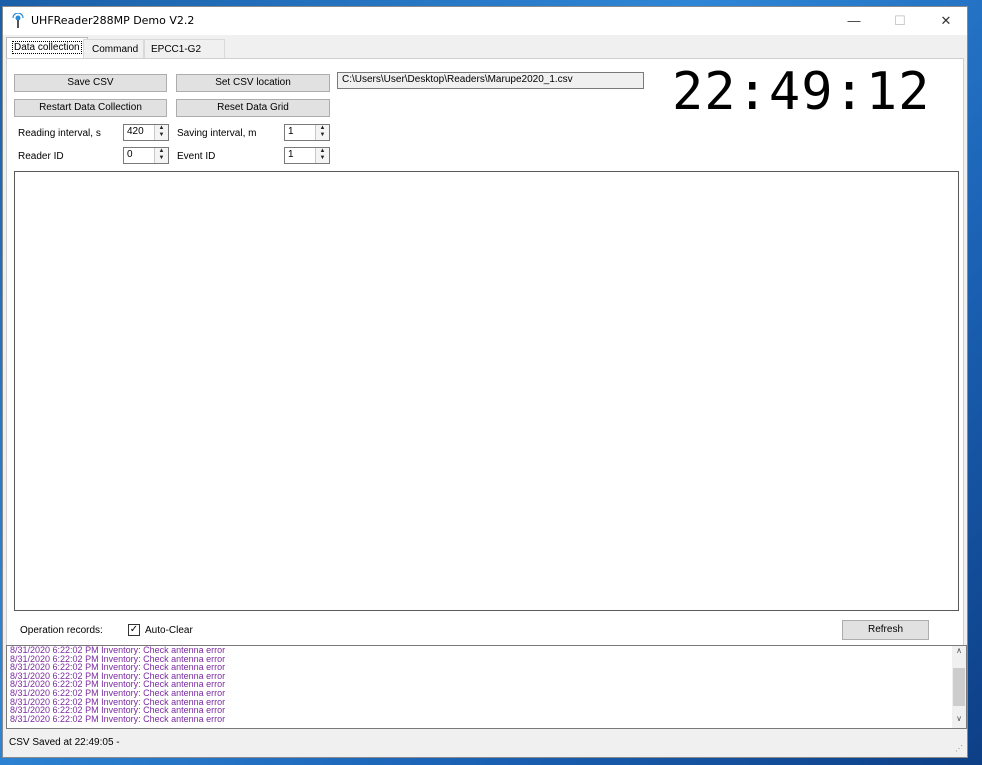 The image size is (982, 765). Describe the element at coordinates (61, 630) in the screenshot. I see `operation-records-label: Operation records:` at that location.